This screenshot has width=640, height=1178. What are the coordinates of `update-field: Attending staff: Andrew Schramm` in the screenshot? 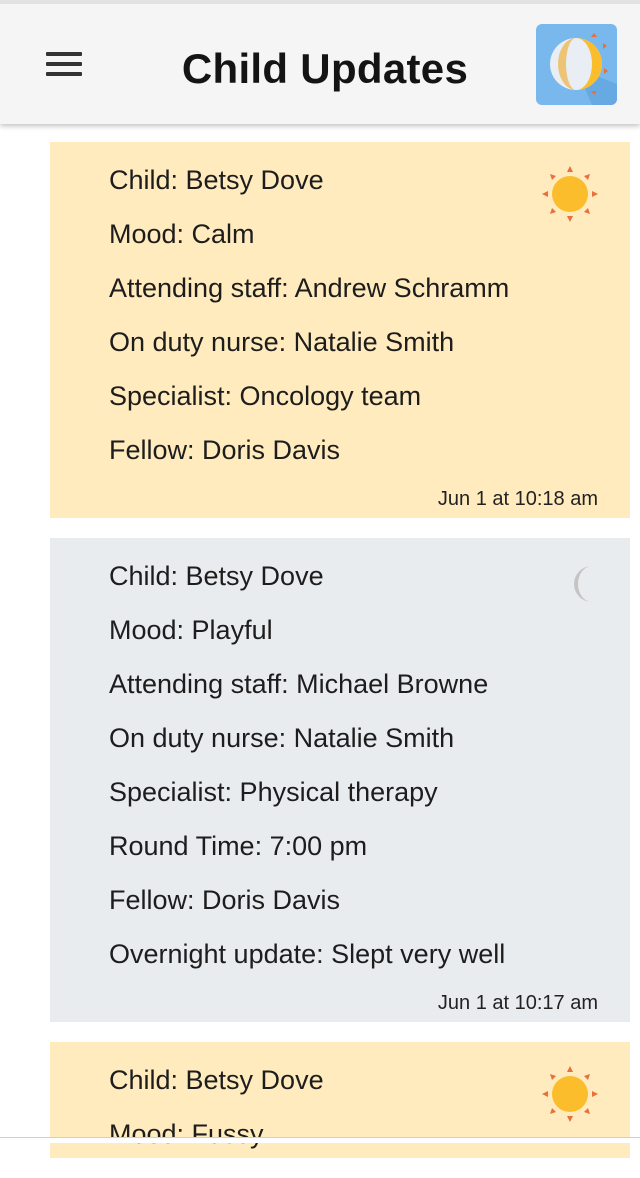 It's located at (309, 288).